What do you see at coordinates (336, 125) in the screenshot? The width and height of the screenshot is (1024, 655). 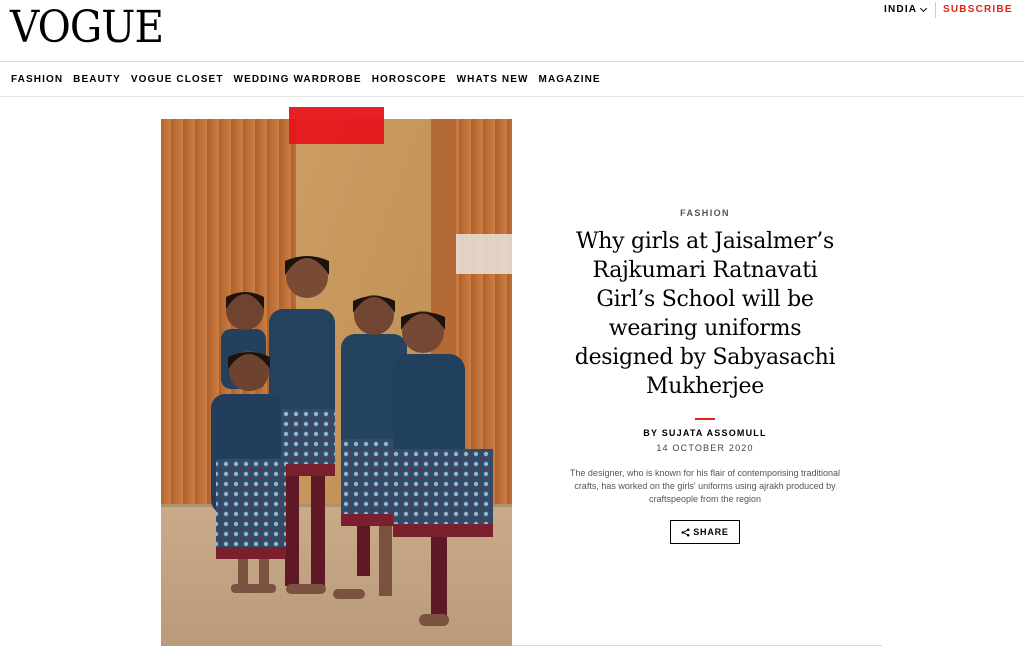 I see `red-accent-block` at bounding box center [336, 125].